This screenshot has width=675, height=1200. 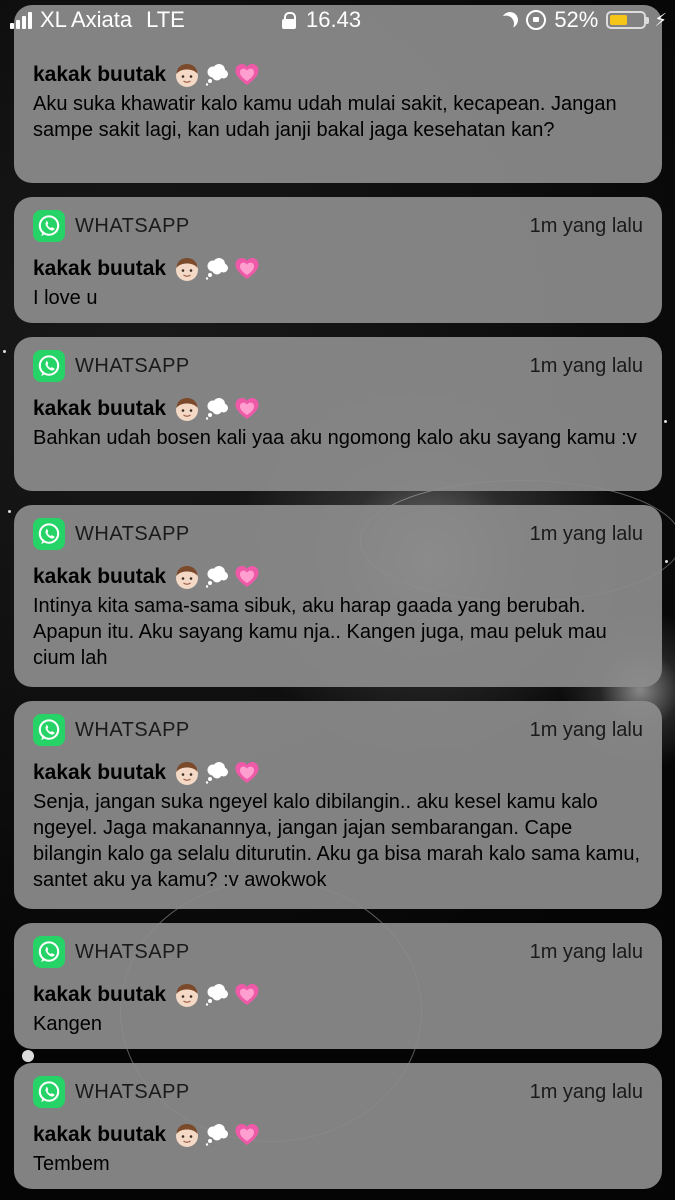 I want to click on notification-message: I love u, so click(x=65, y=298).